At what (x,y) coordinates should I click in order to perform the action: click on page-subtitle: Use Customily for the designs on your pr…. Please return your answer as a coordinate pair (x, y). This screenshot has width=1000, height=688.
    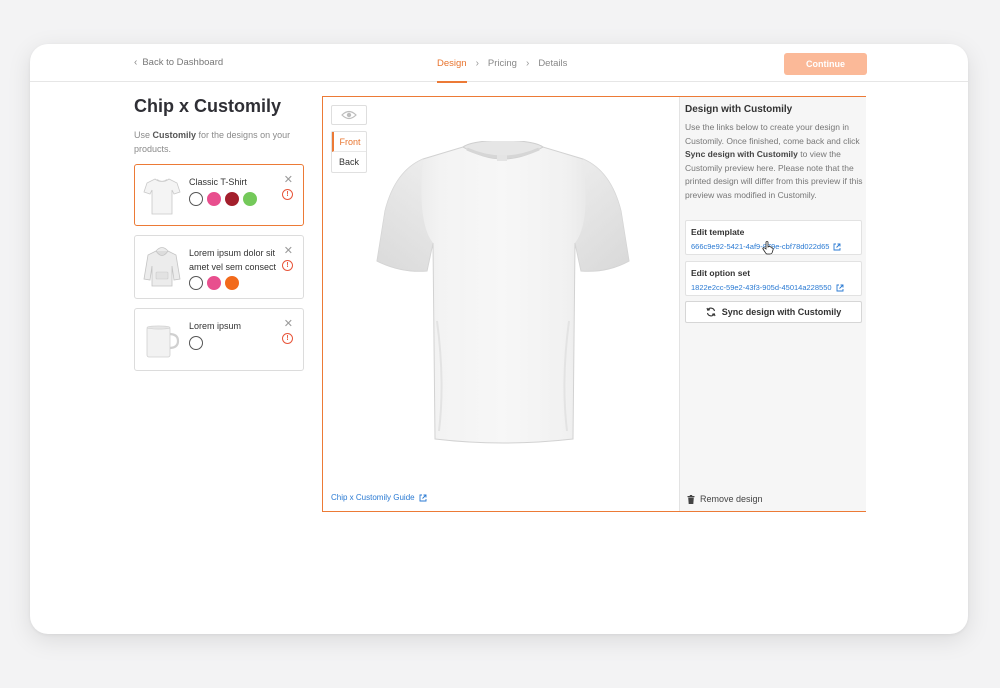
    Looking at the image, I should click on (219, 142).